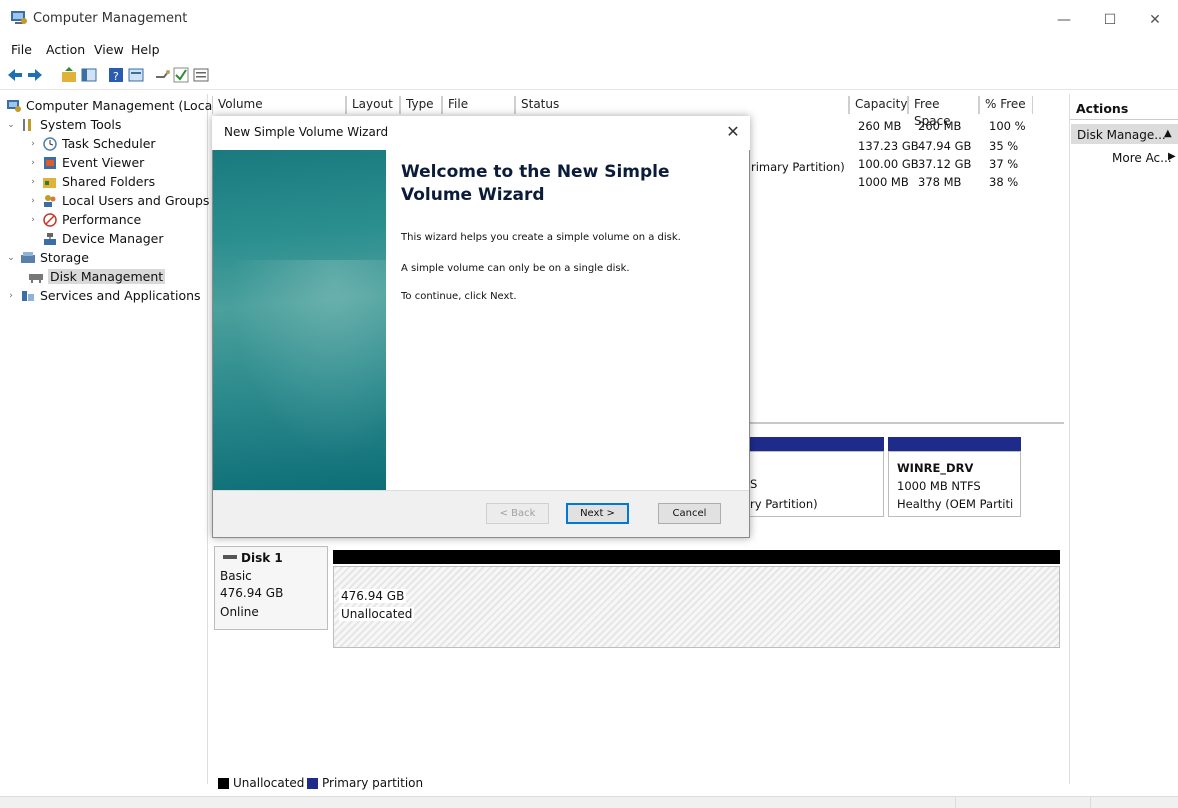 This screenshot has height=808, width=1178. I want to click on tree-label: Performance, so click(102, 219).